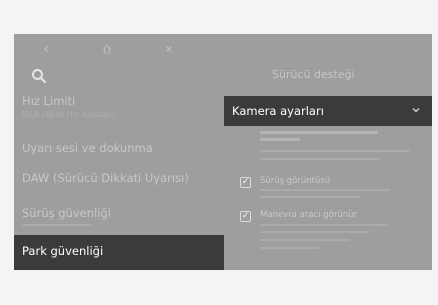  I want to click on menu-item-driving-safety: Sürüş güvenliği, so click(119, 217).